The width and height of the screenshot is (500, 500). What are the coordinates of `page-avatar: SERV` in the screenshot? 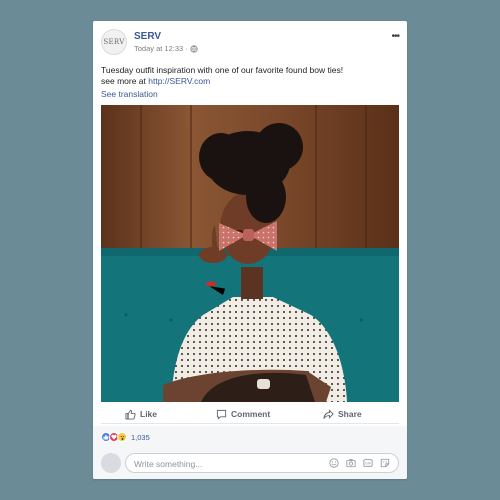 It's located at (114, 42).